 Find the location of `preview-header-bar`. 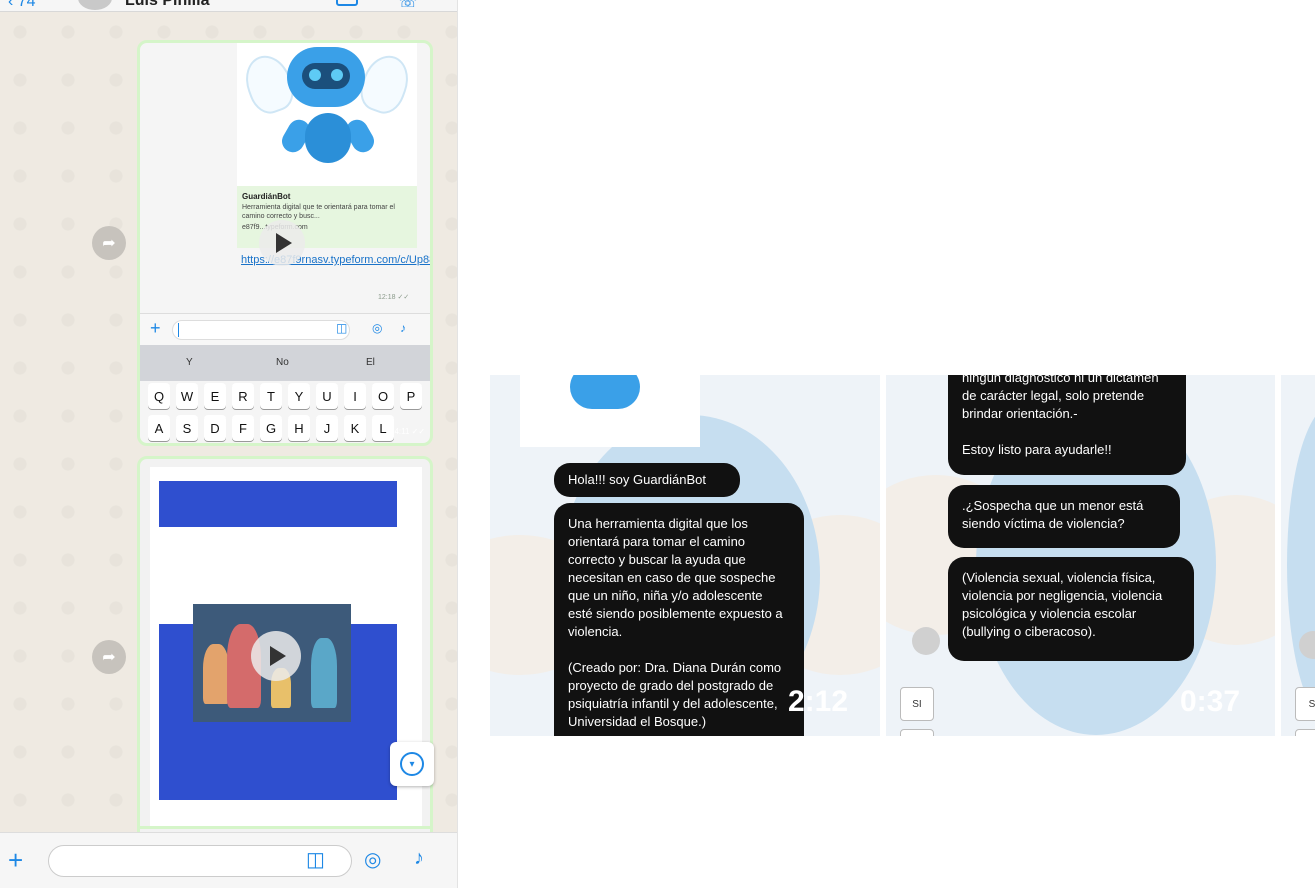

preview-header-bar is located at coordinates (278, 504).